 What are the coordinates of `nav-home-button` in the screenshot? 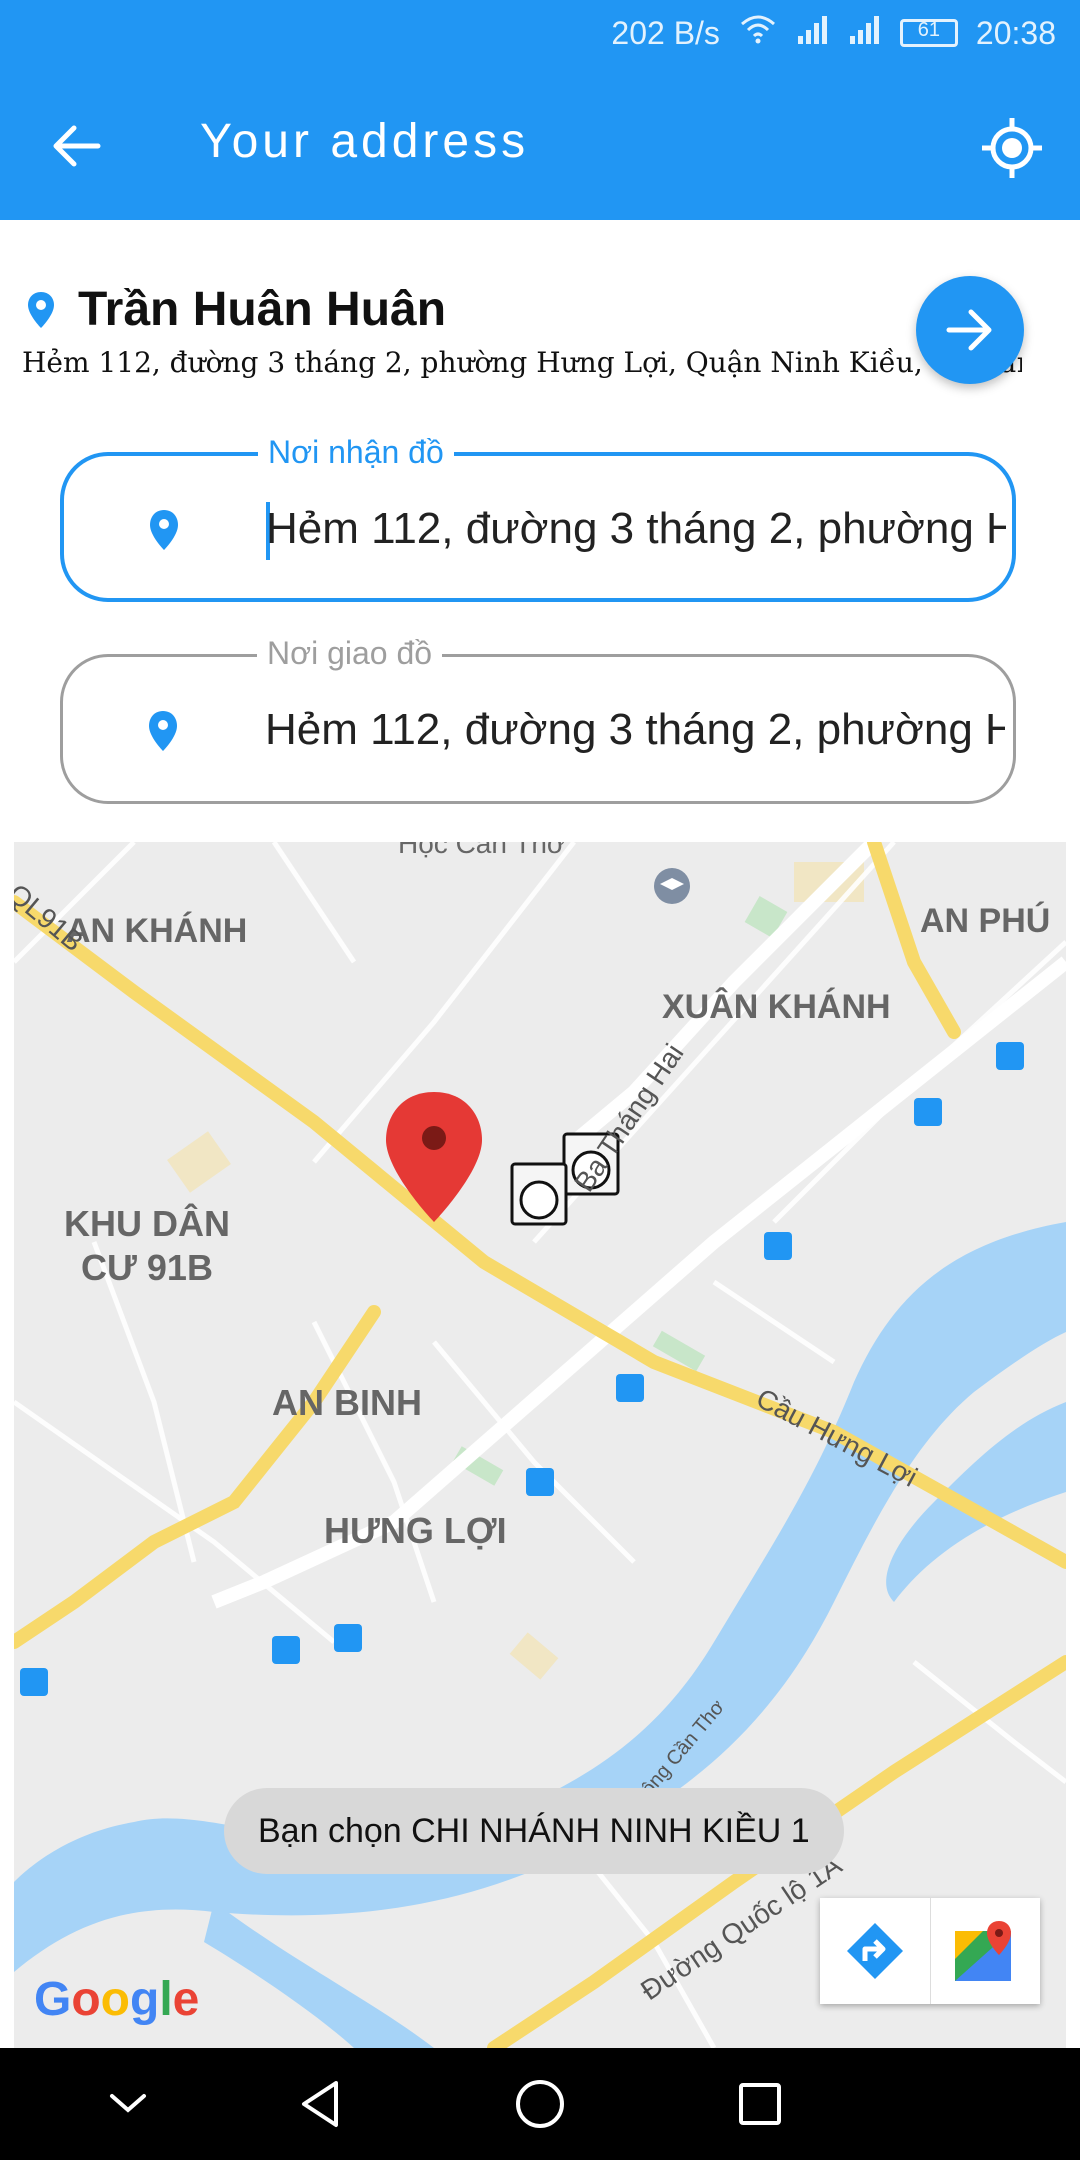 It's located at (540, 2104).